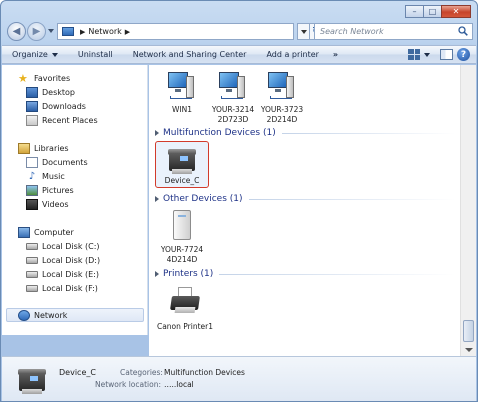  I want to click on more-commands-button: », so click(335, 54).